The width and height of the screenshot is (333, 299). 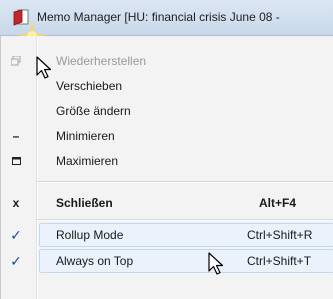 What do you see at coordinates (278, 203) in the screenshot?
I see `menu-item-shortcut: Alt+F4` at bounding box center [278, 203].